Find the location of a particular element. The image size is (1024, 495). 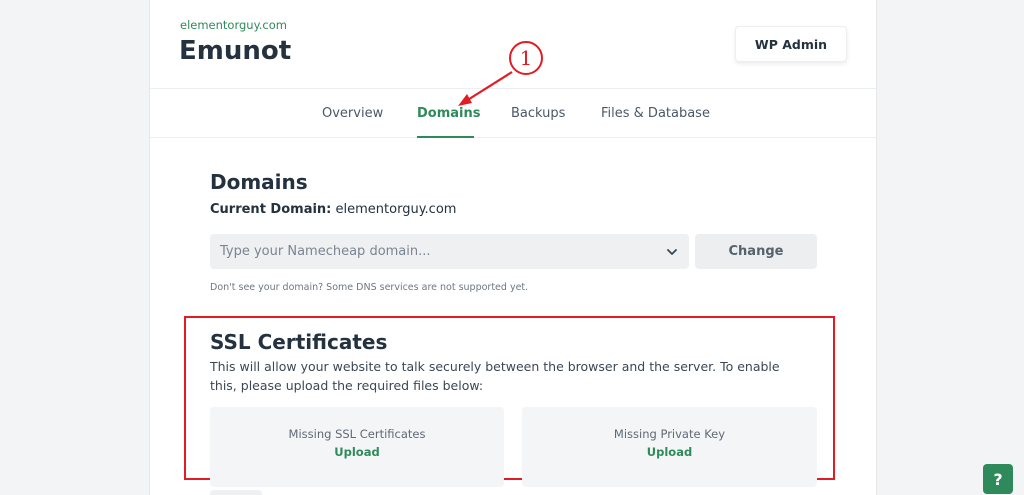

active-tab-indicator is located at coordinates (445, 137).